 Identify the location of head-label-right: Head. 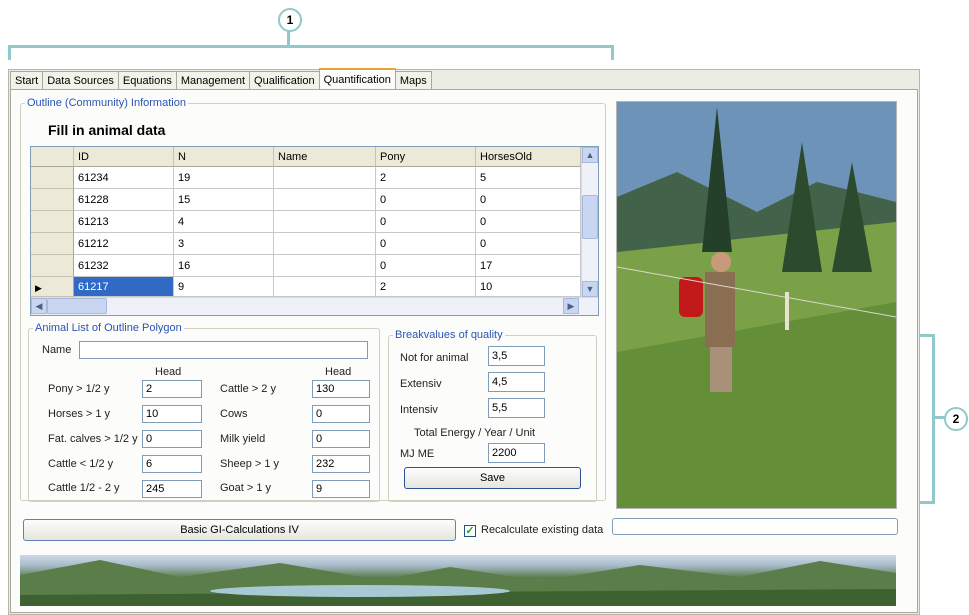
(338, 372).